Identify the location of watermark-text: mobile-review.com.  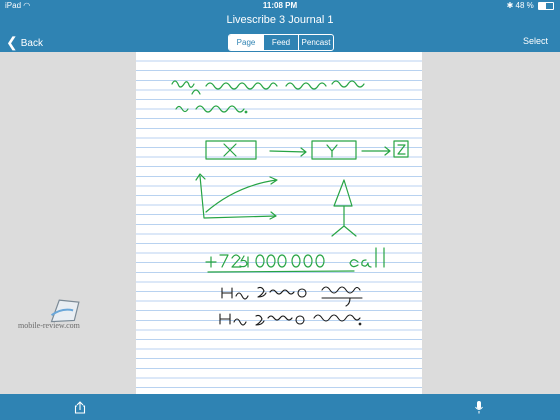
(49, 325).